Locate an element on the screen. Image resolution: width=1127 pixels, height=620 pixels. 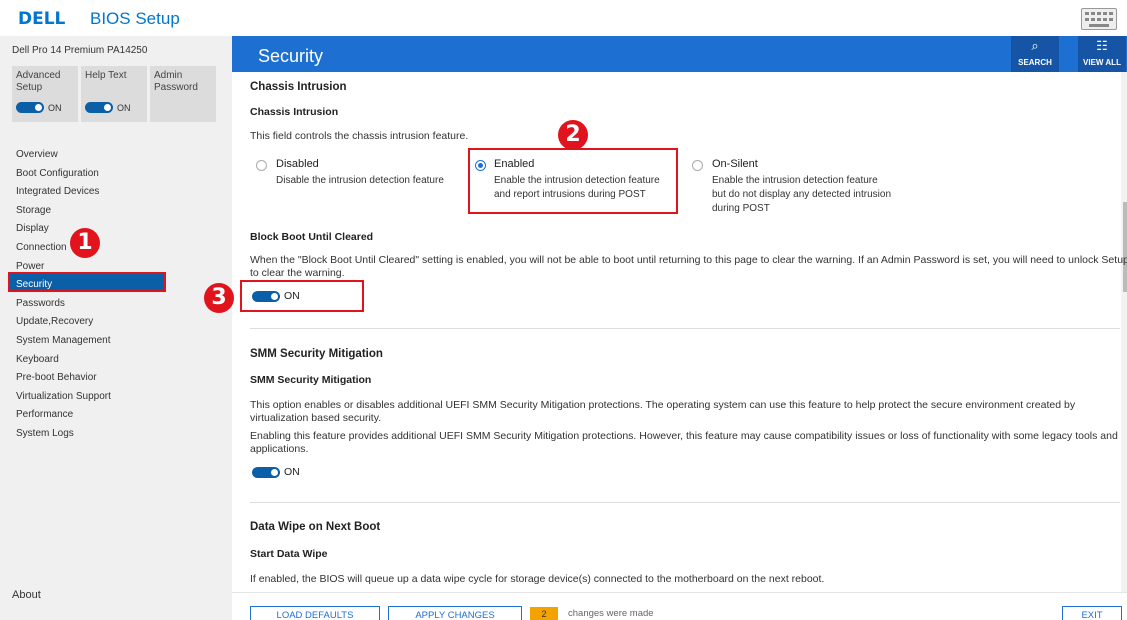
exit-button: EXIT is located at coordinates (1092, 613).